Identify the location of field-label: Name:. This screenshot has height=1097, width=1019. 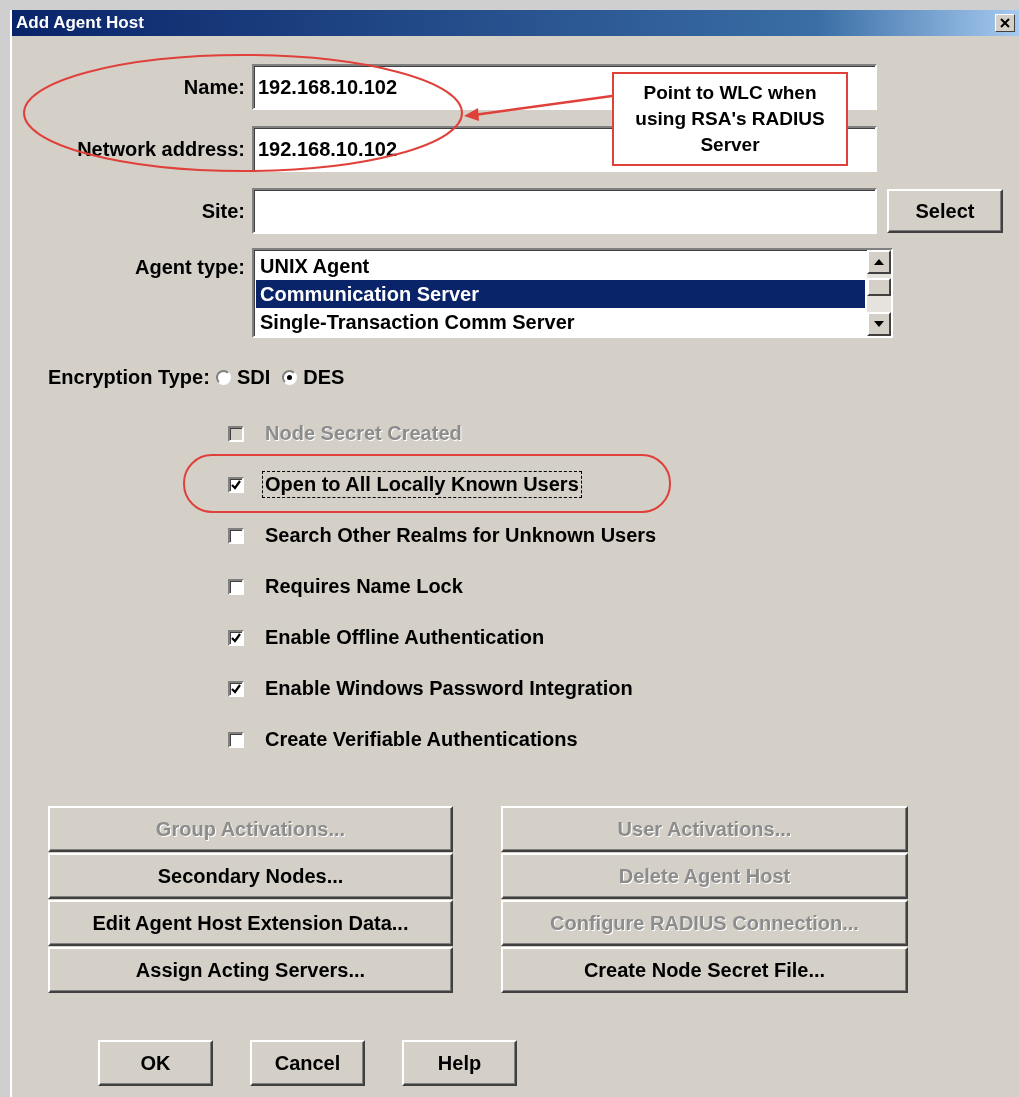
(213, 87).